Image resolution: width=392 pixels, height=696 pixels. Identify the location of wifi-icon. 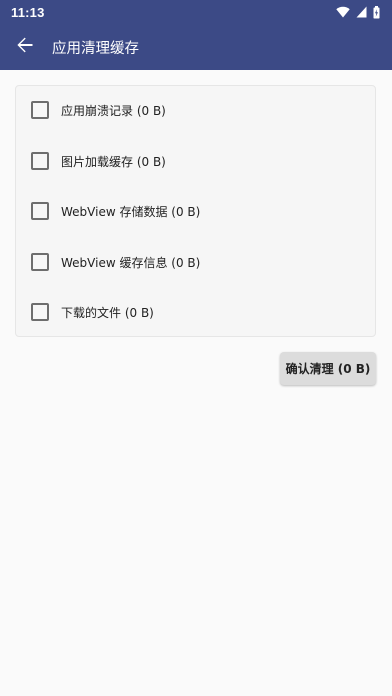
(343, 12).